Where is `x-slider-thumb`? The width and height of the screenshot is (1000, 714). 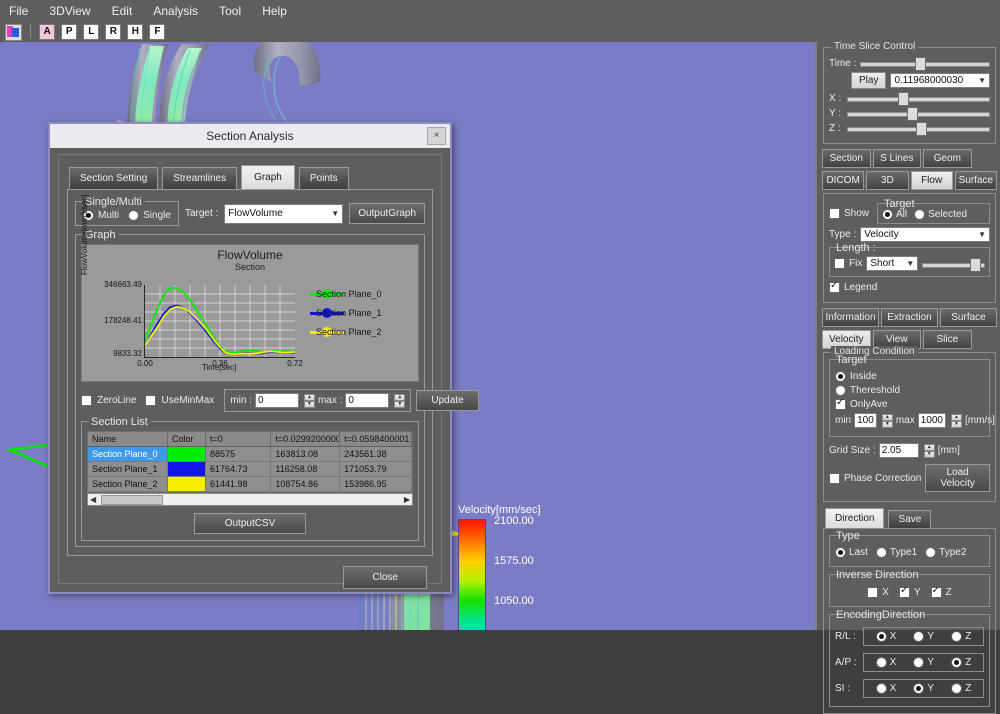
x-slider-thumb is located at coordinates (904, 99).